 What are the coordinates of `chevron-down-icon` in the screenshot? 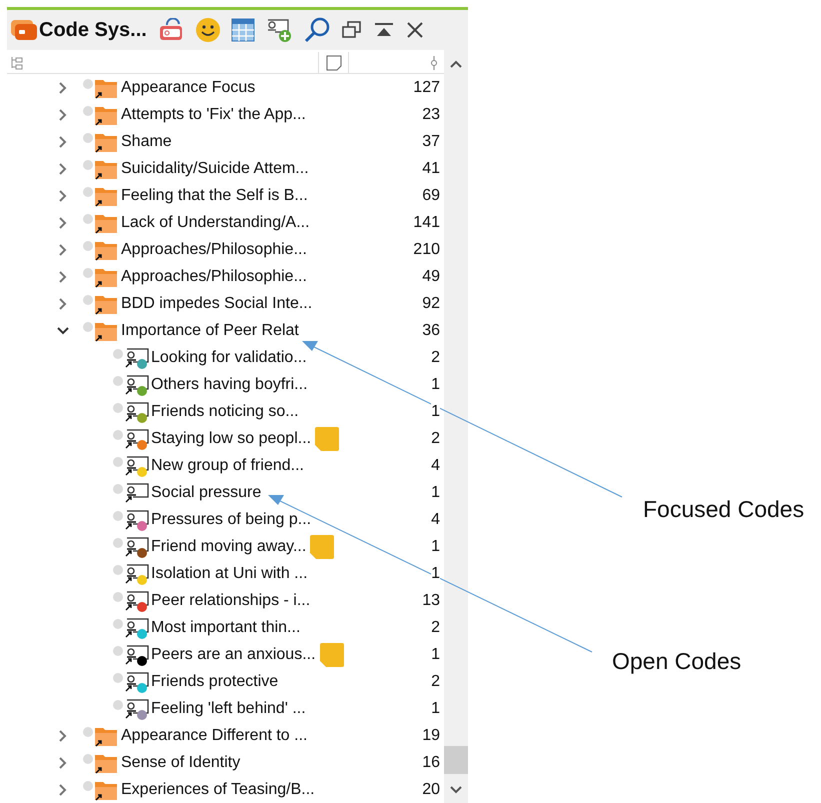 It's located at (63, 330).